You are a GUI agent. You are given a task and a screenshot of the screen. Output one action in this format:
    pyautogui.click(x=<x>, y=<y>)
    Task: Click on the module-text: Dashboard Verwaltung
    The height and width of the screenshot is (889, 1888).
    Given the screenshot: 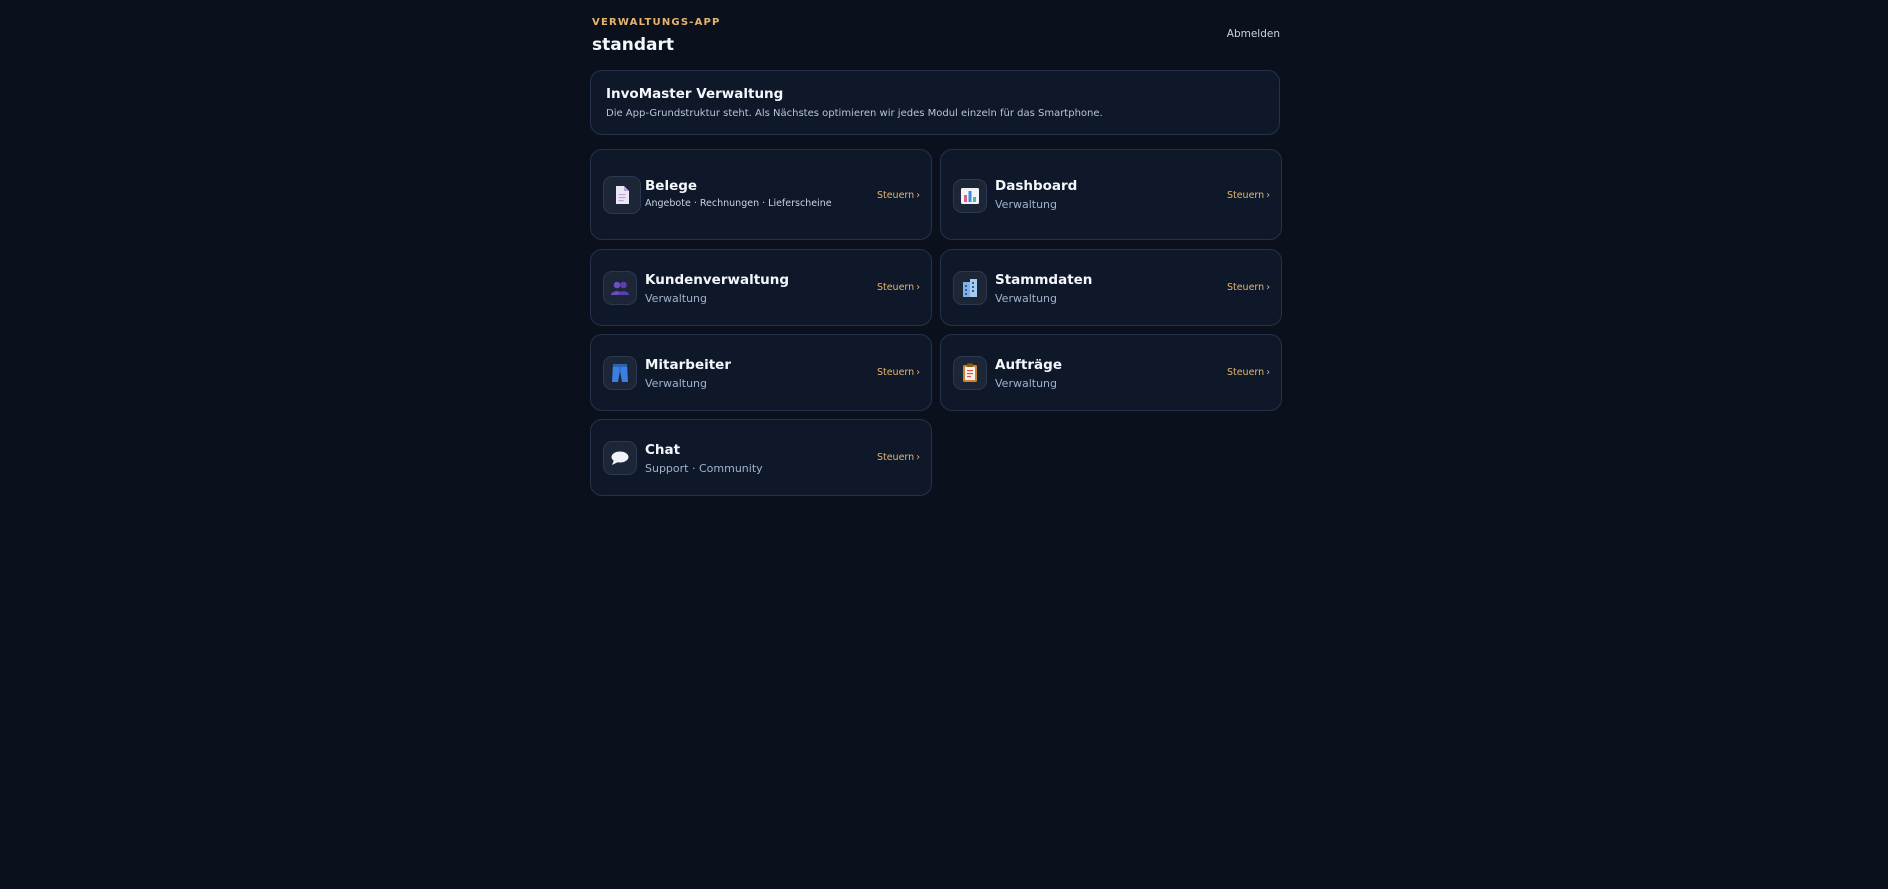 What is the action you would take?
    pyautogui.click(x=1036, y=194)
    